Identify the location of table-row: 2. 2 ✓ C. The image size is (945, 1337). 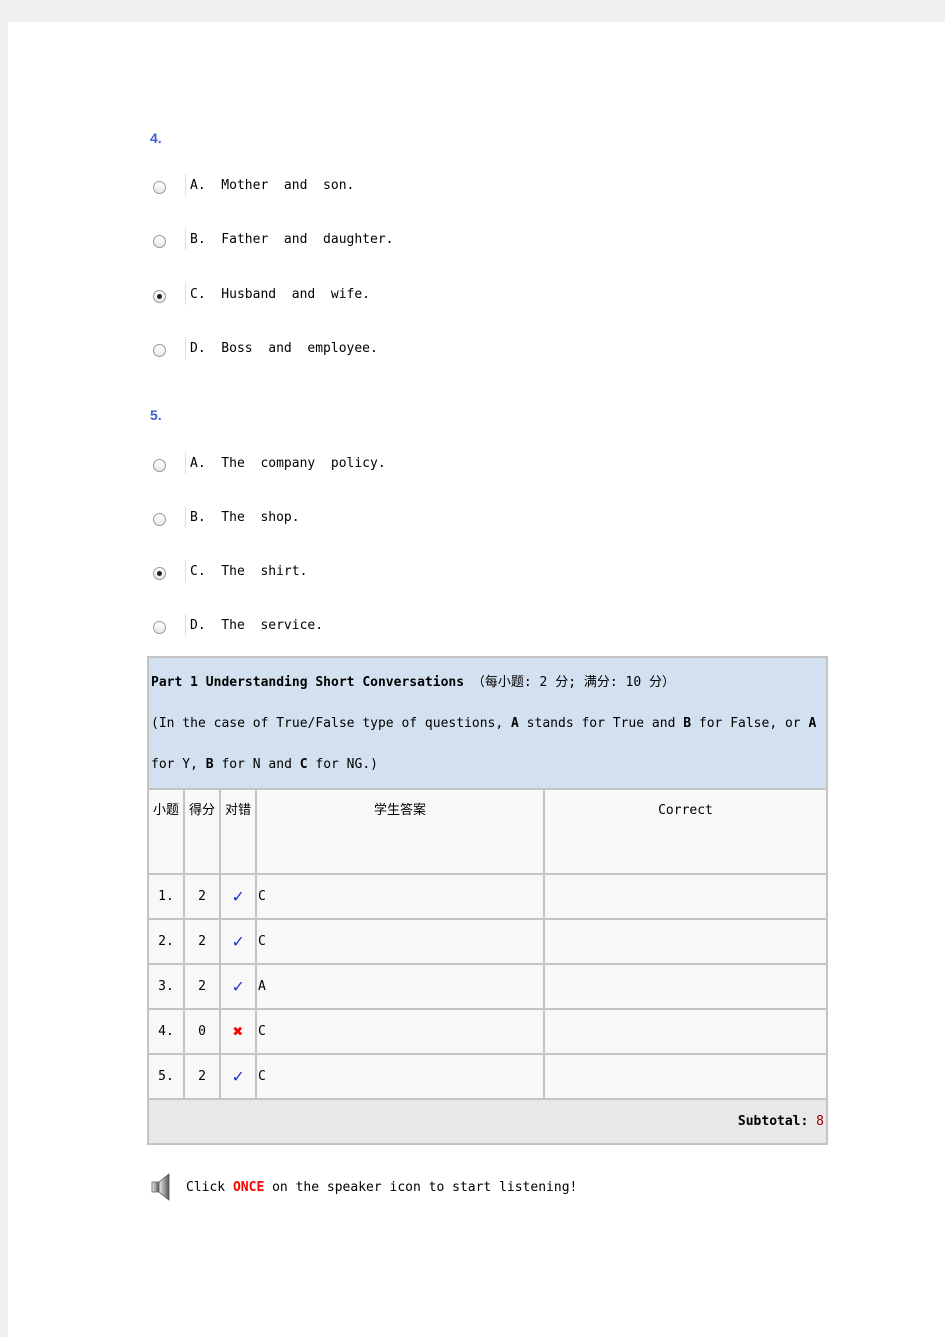
(487, 941).